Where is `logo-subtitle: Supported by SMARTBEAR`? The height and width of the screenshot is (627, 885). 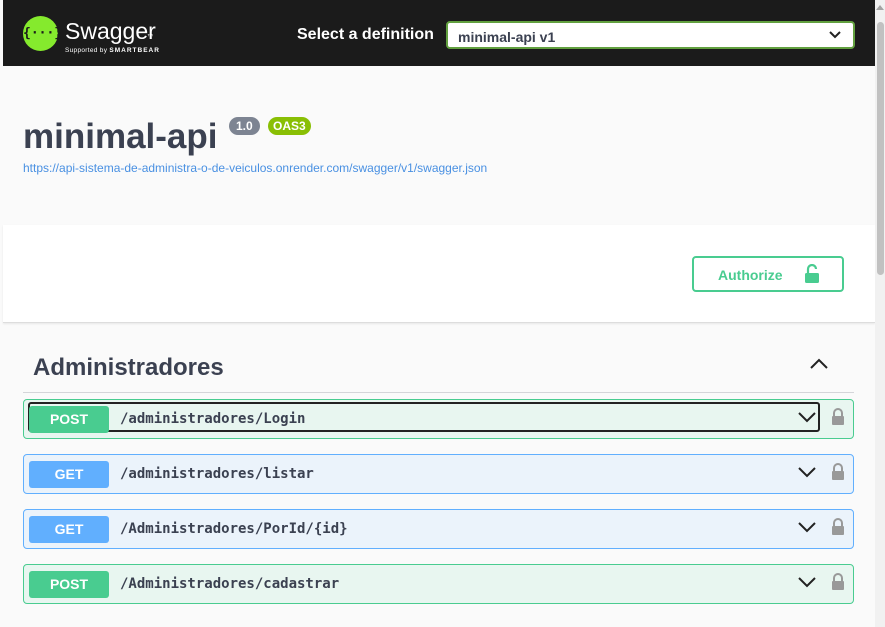 logo-subtitle: Supported by SMARTBEAR is located at coordinates (112, 50).